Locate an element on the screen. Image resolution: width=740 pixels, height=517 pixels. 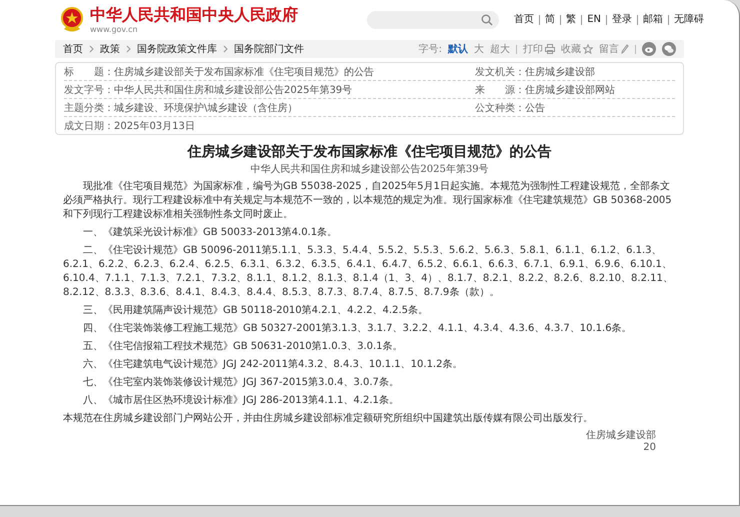
signature: 住房城乡建设部 is located at coordinates (621, 436).